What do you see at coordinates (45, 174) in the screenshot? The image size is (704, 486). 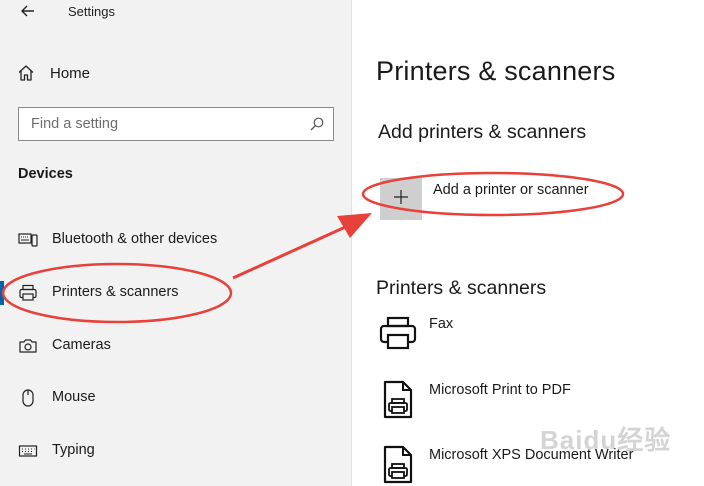 I see `devices-section-title: Devices` at bounding box center [45, 174].